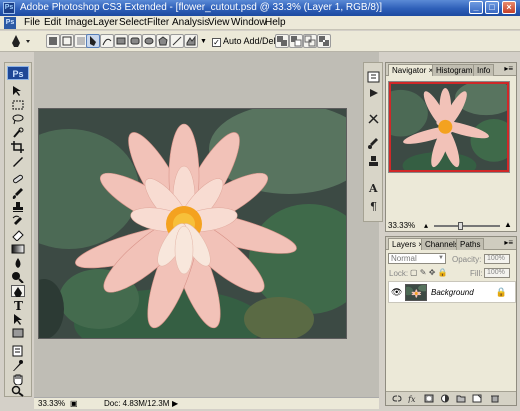 The width and height of the screenshot is (520, 411). I want to click on zoom-in-icon: ▲, so click(508, 224).